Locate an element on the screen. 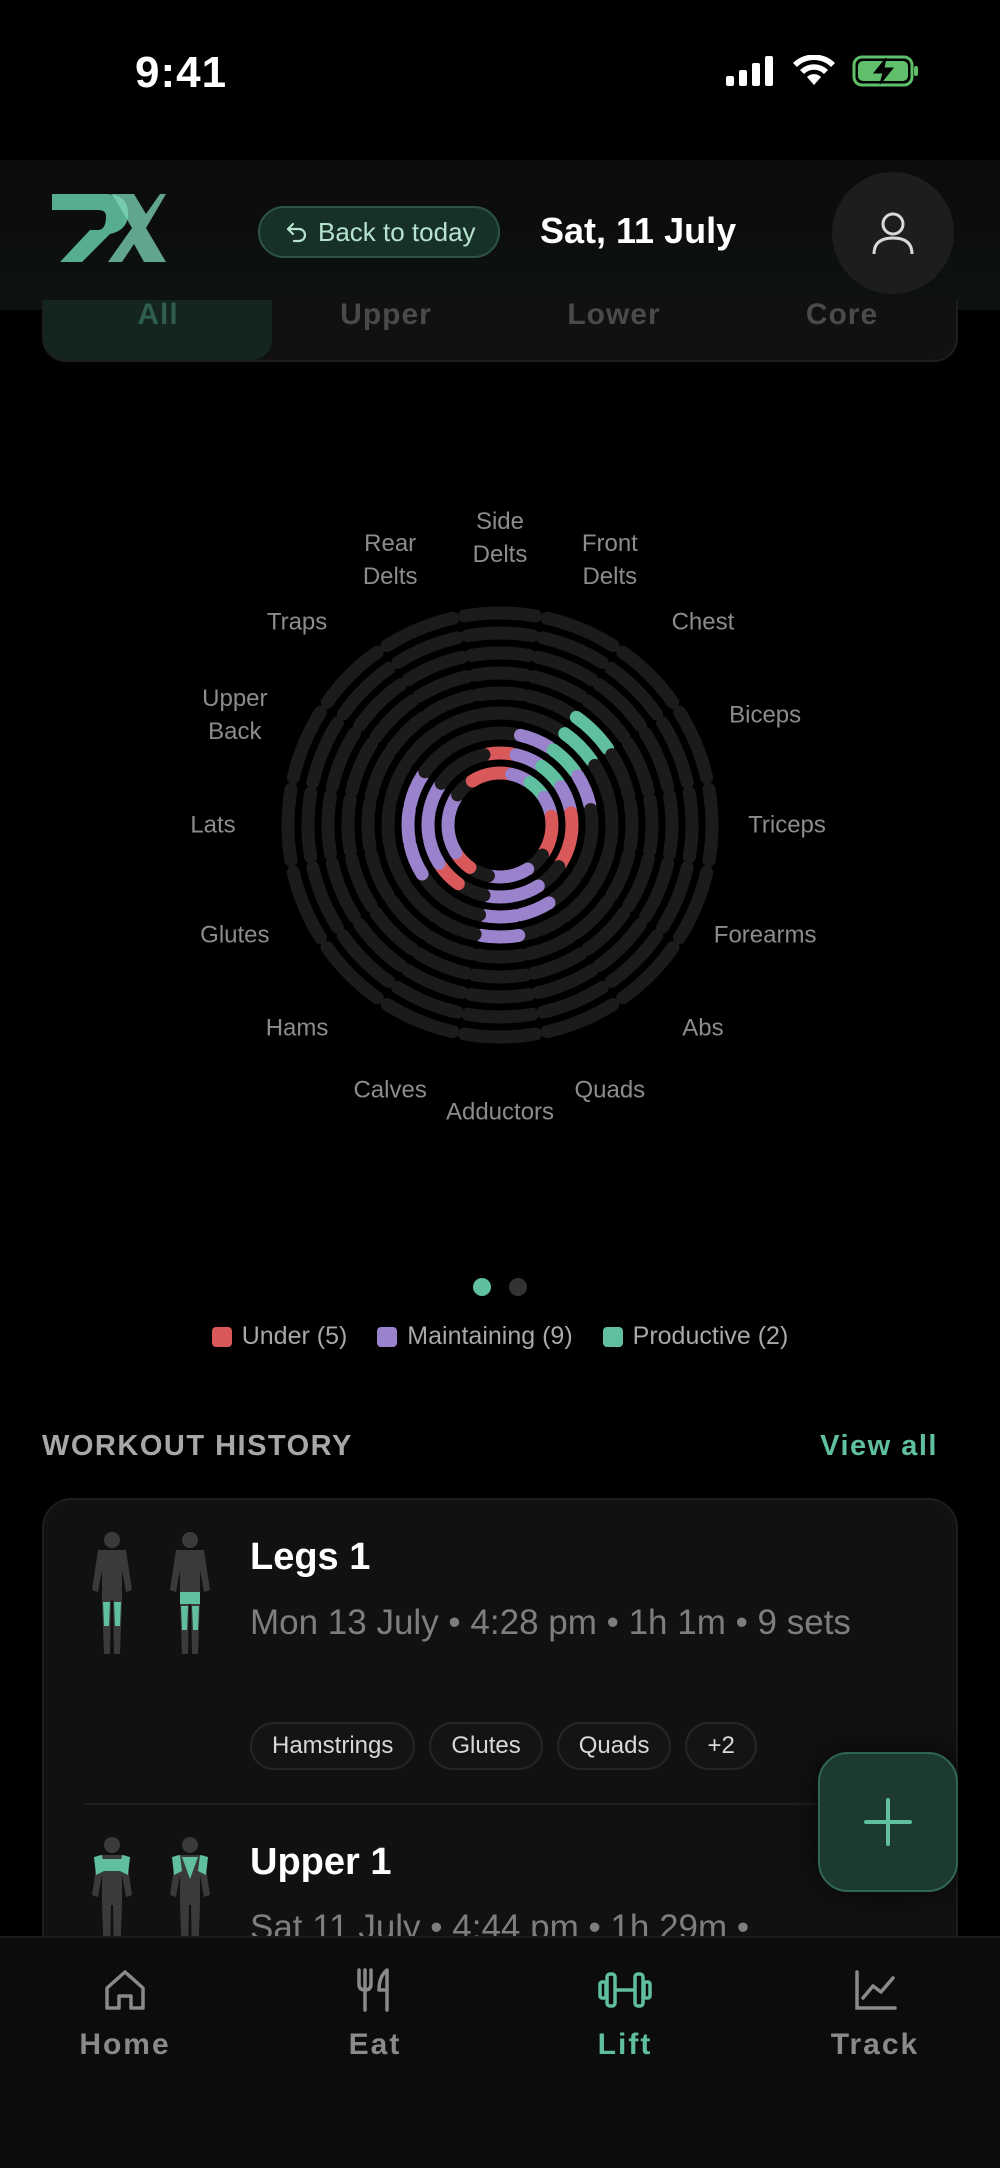 This screenshot has width=1000, height=2168. nav-item-home: Home is located at coordinates (125, 2053).